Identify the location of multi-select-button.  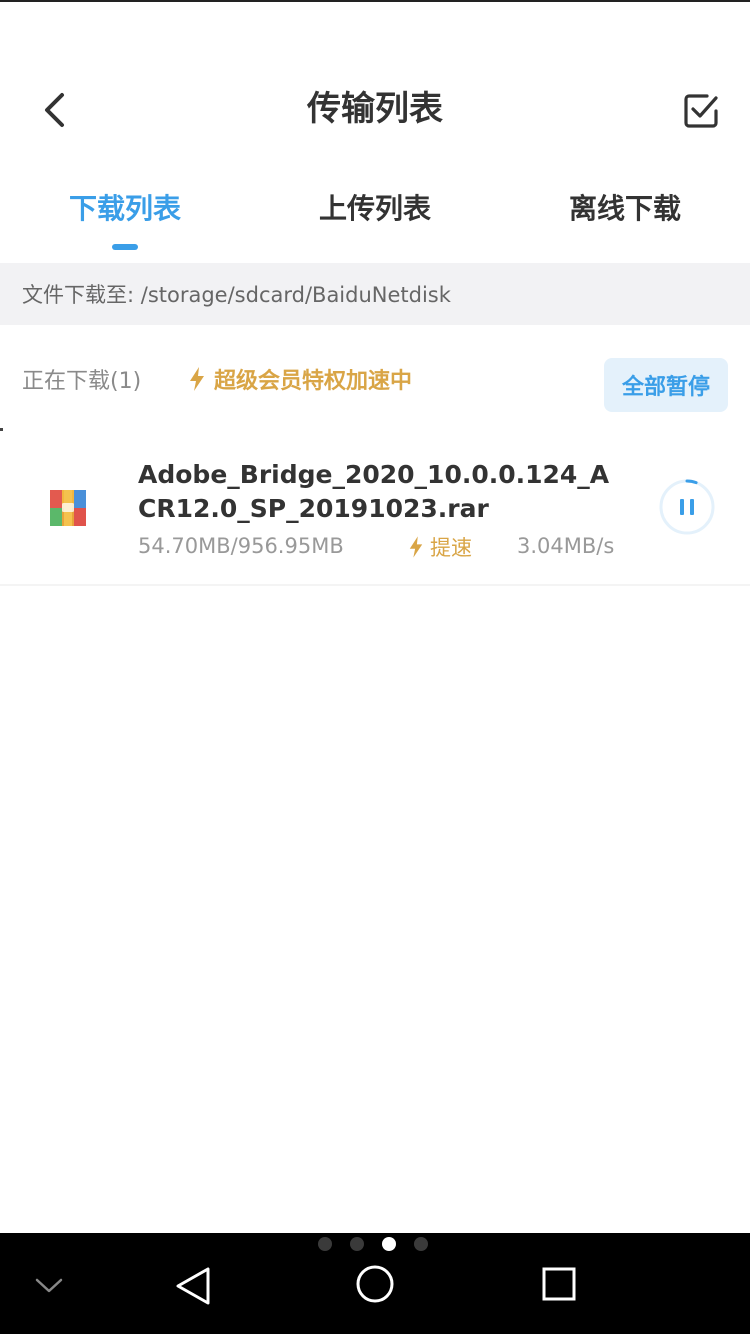
(701, 111).